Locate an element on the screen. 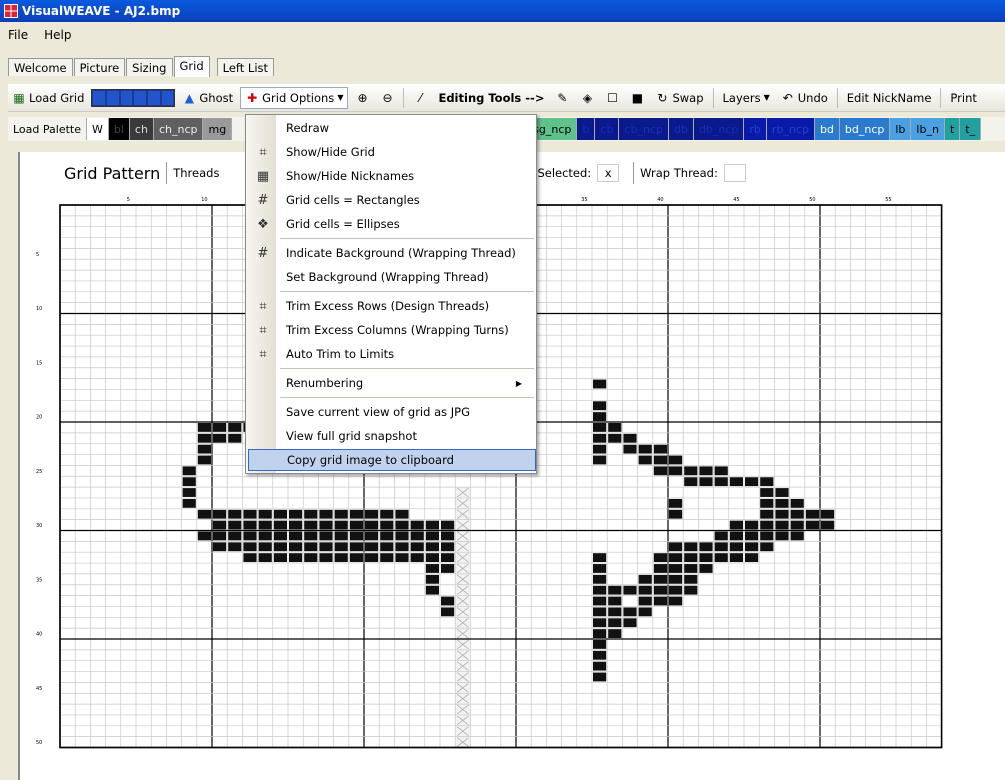 The width and height of the screenshot is (1005, 780). menu-item-show-hide-grid: ⌗ Show/Hide Grid is located at coordinates (392, 152).